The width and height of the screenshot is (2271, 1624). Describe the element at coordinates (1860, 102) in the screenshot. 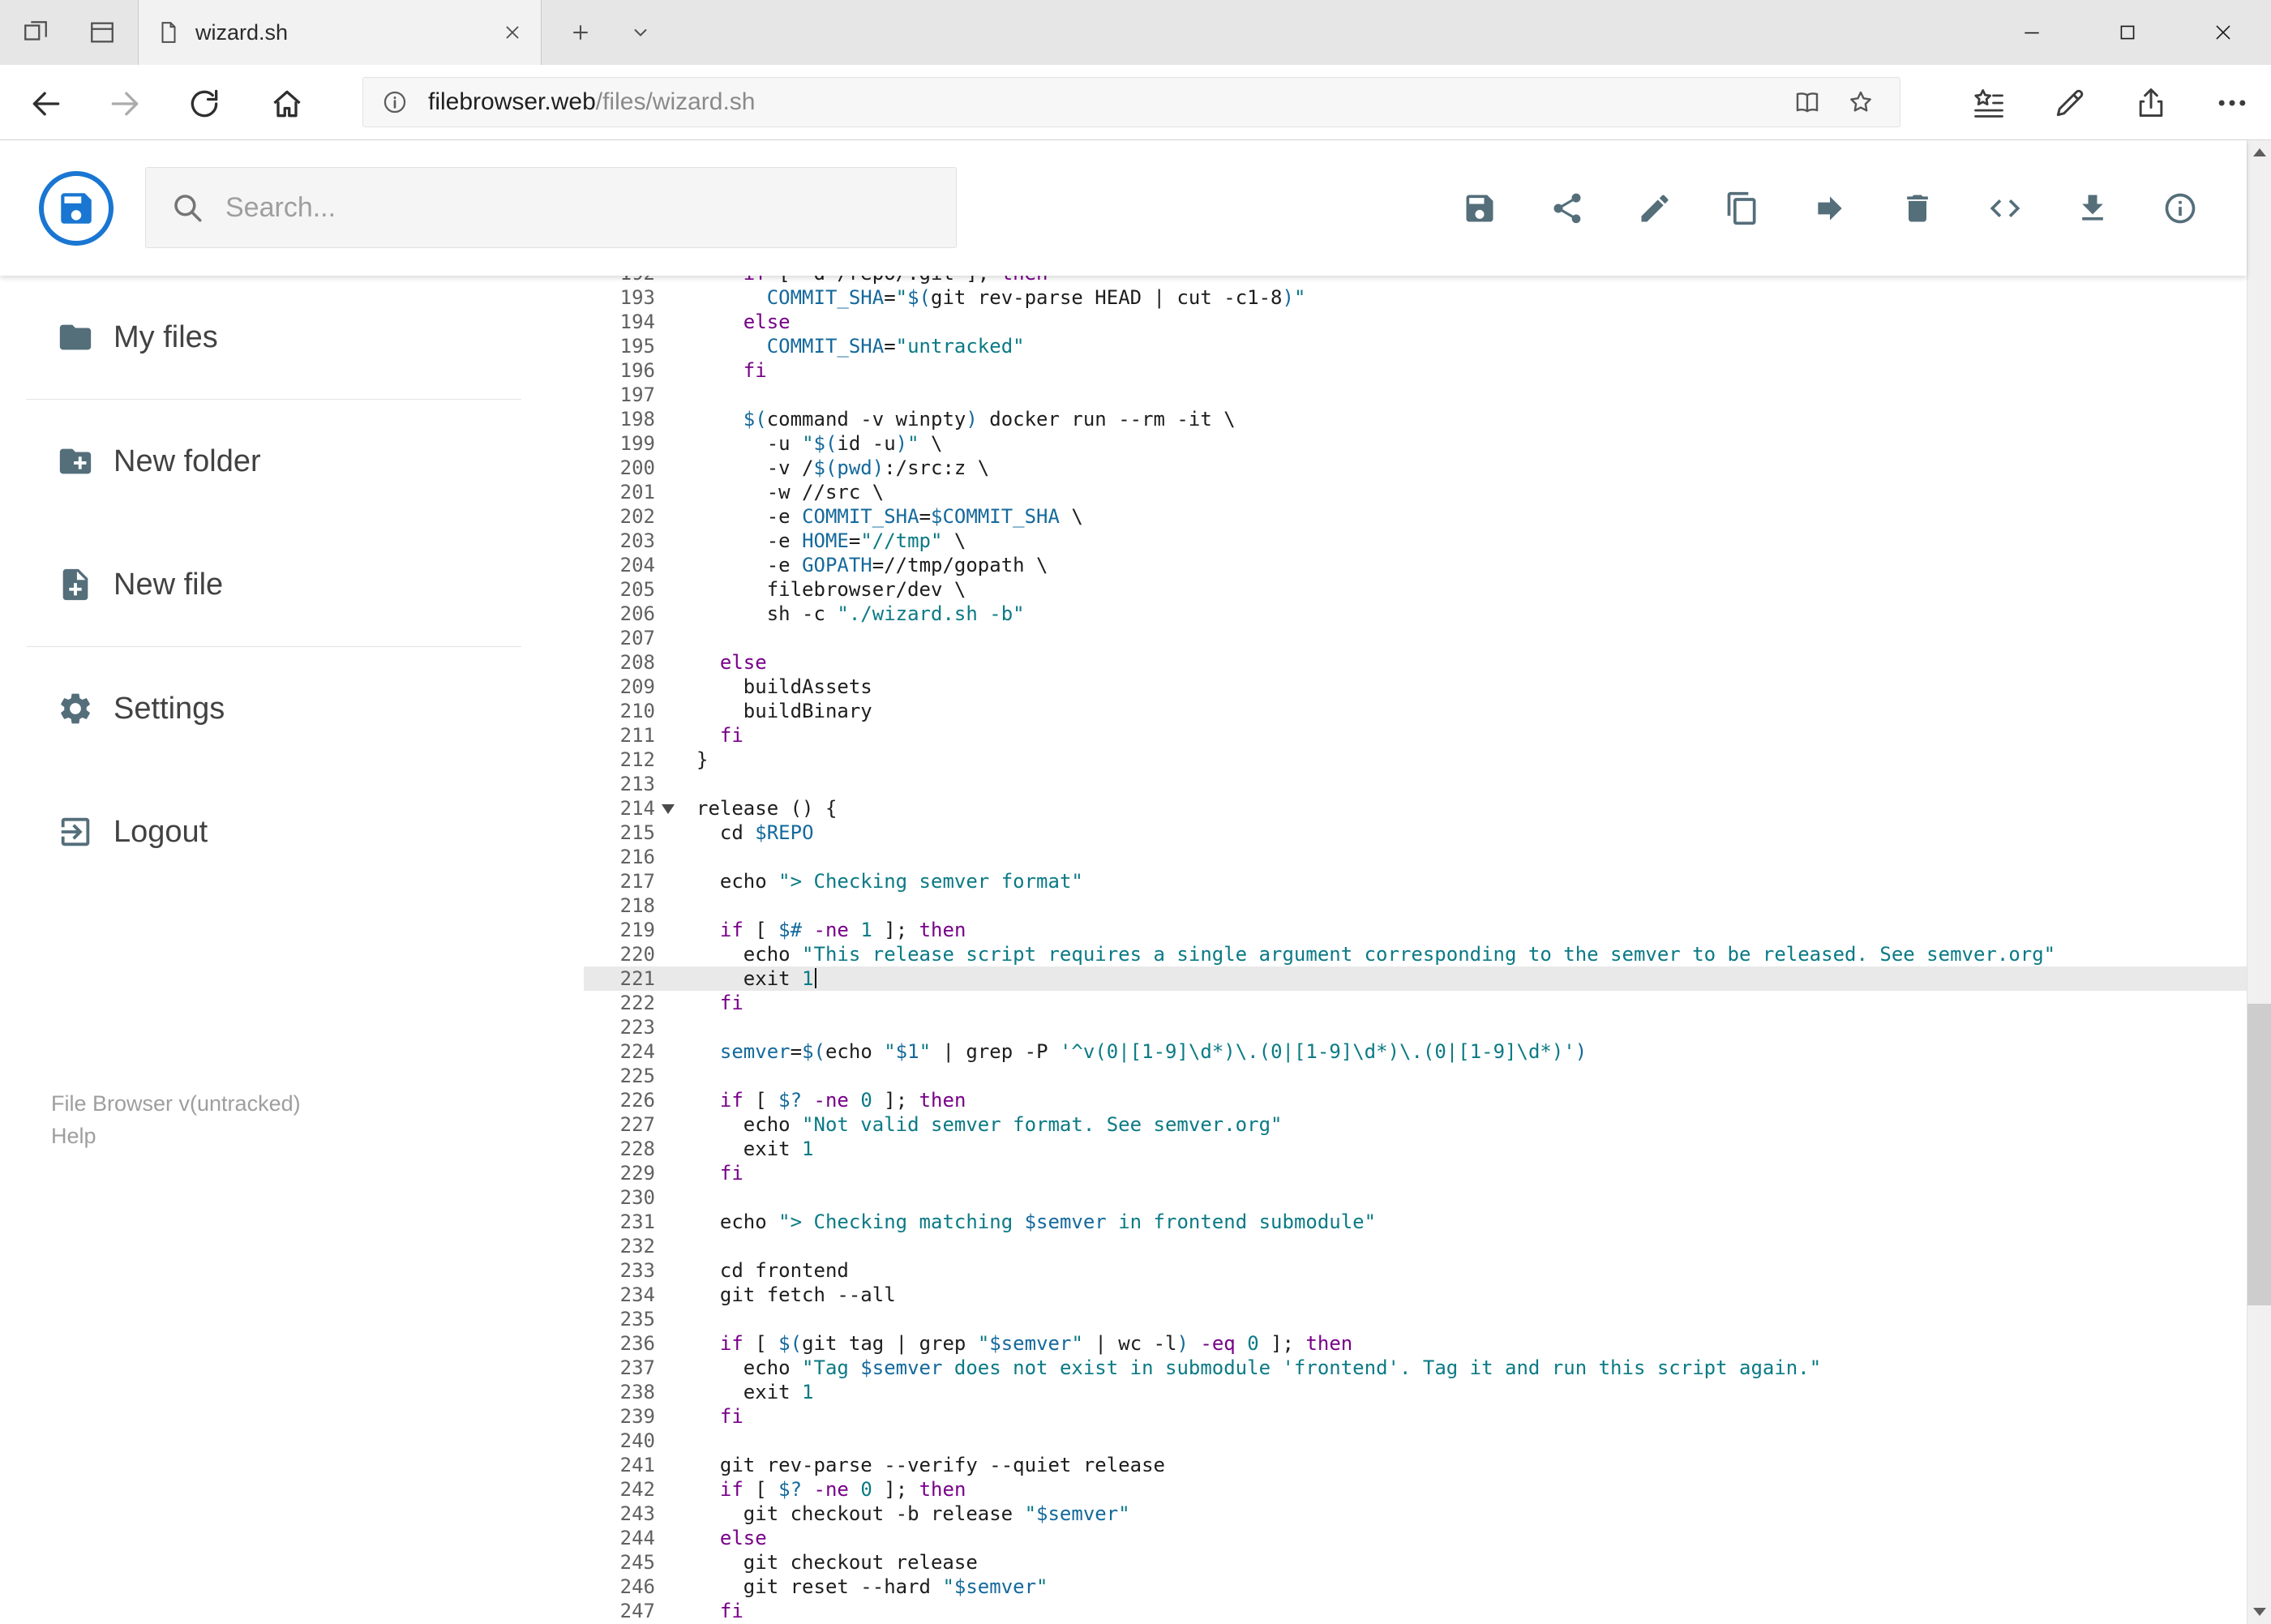

I see `favorite-star-icon` at that location.